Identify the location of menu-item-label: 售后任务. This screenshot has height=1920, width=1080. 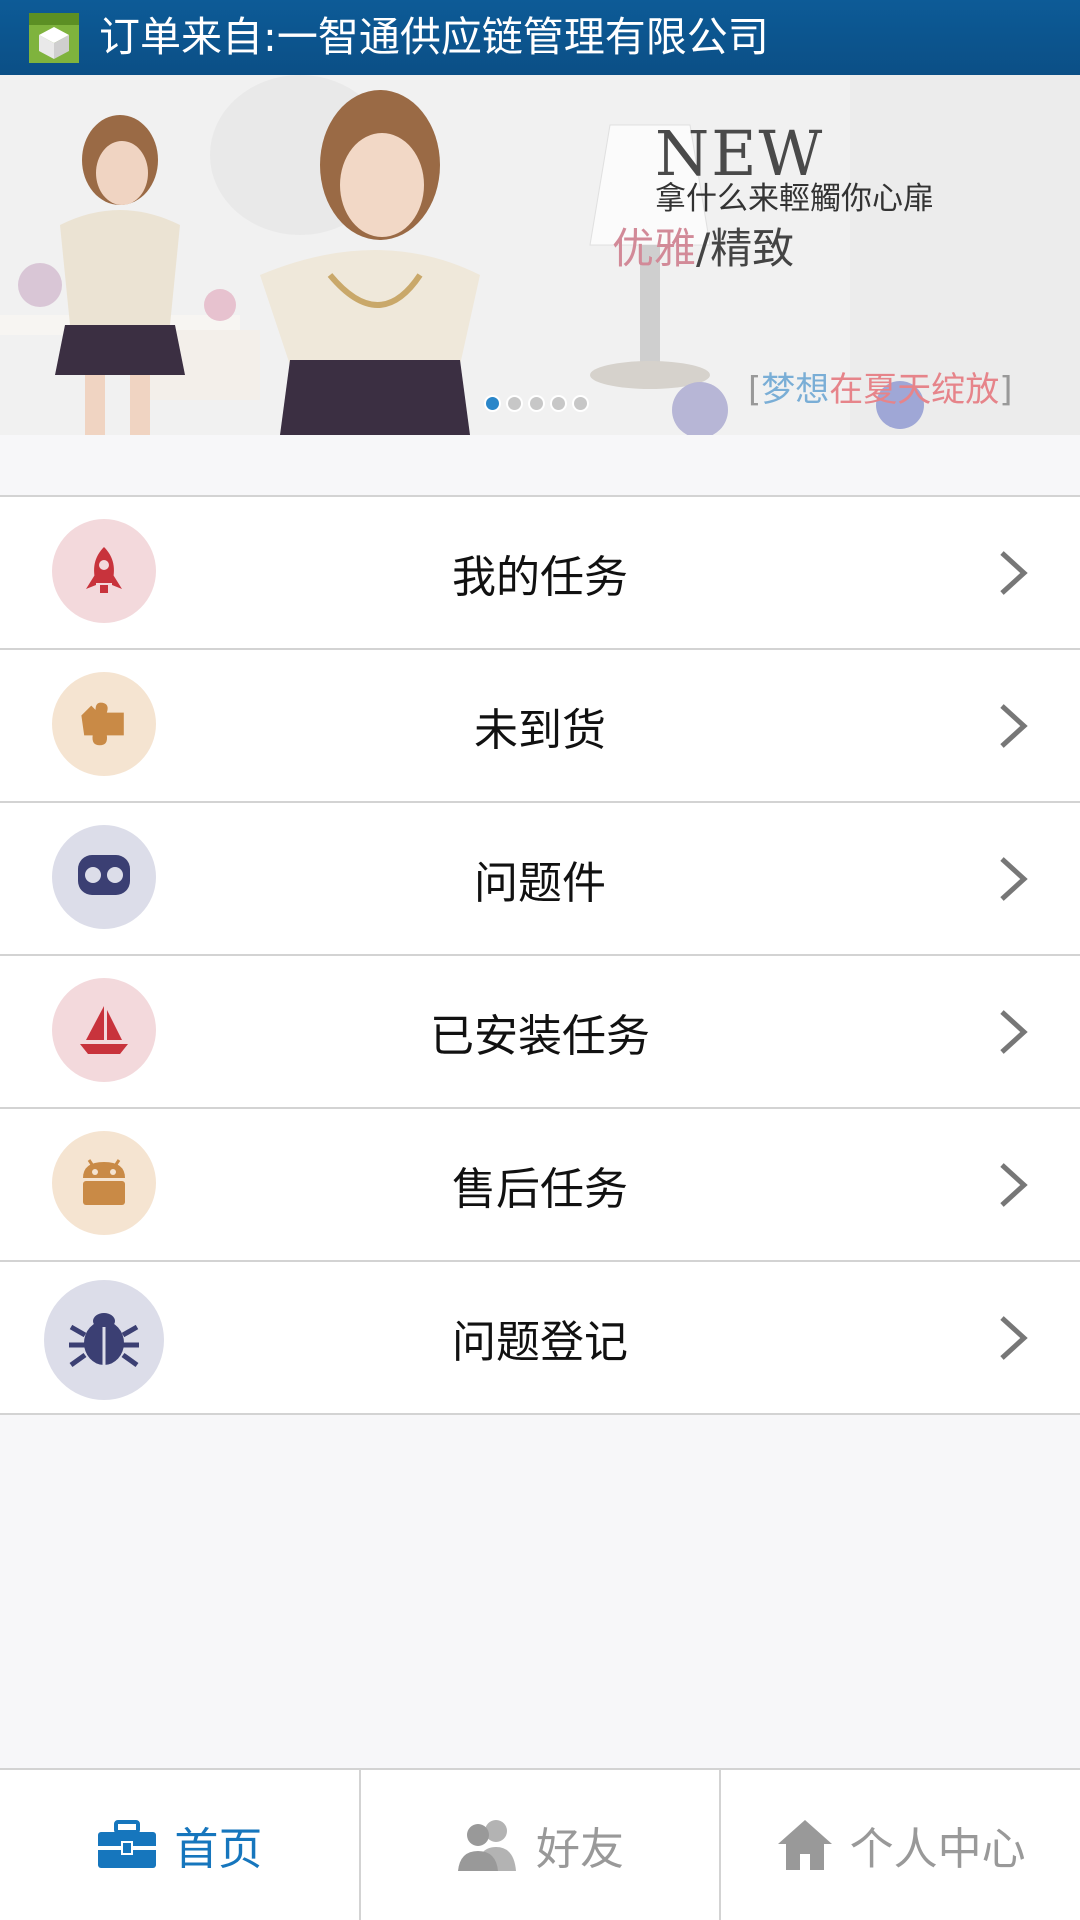
(540, 1189).